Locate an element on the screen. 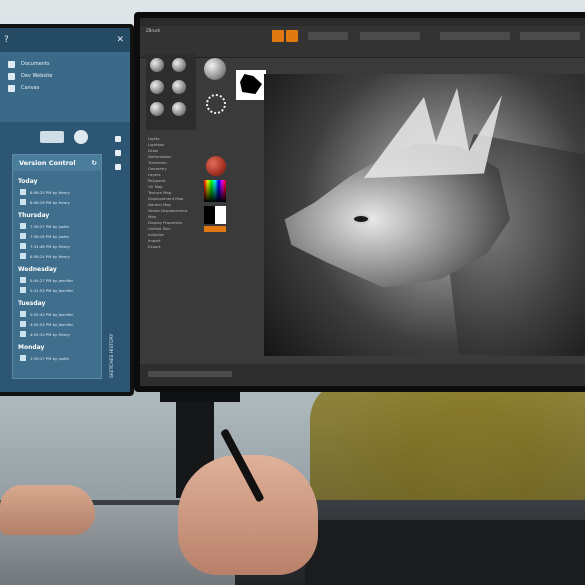  comment-icon is located at coordinates (118, 153).